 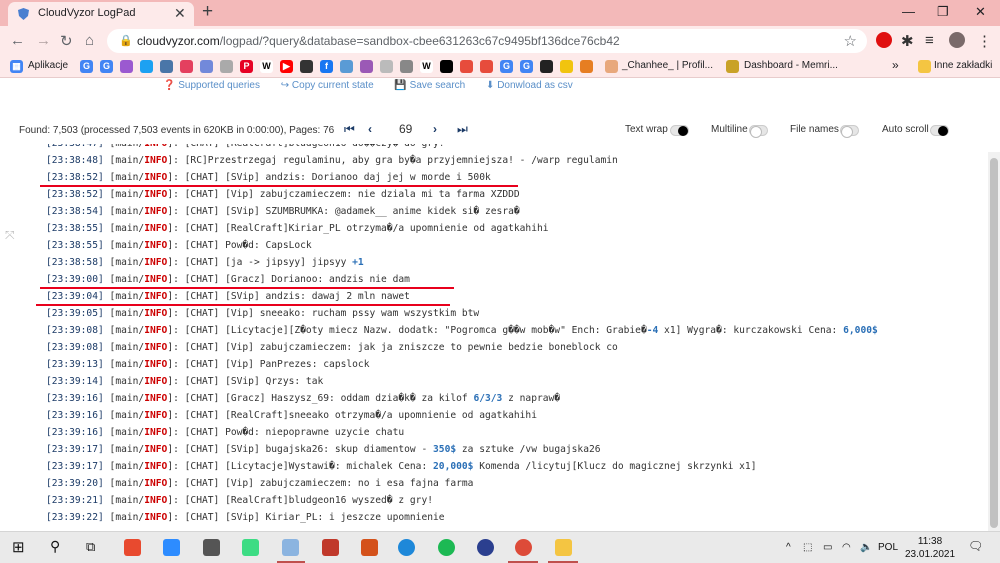 I want to click on first-page-icon: ⏮, so click(x=349, y=129).